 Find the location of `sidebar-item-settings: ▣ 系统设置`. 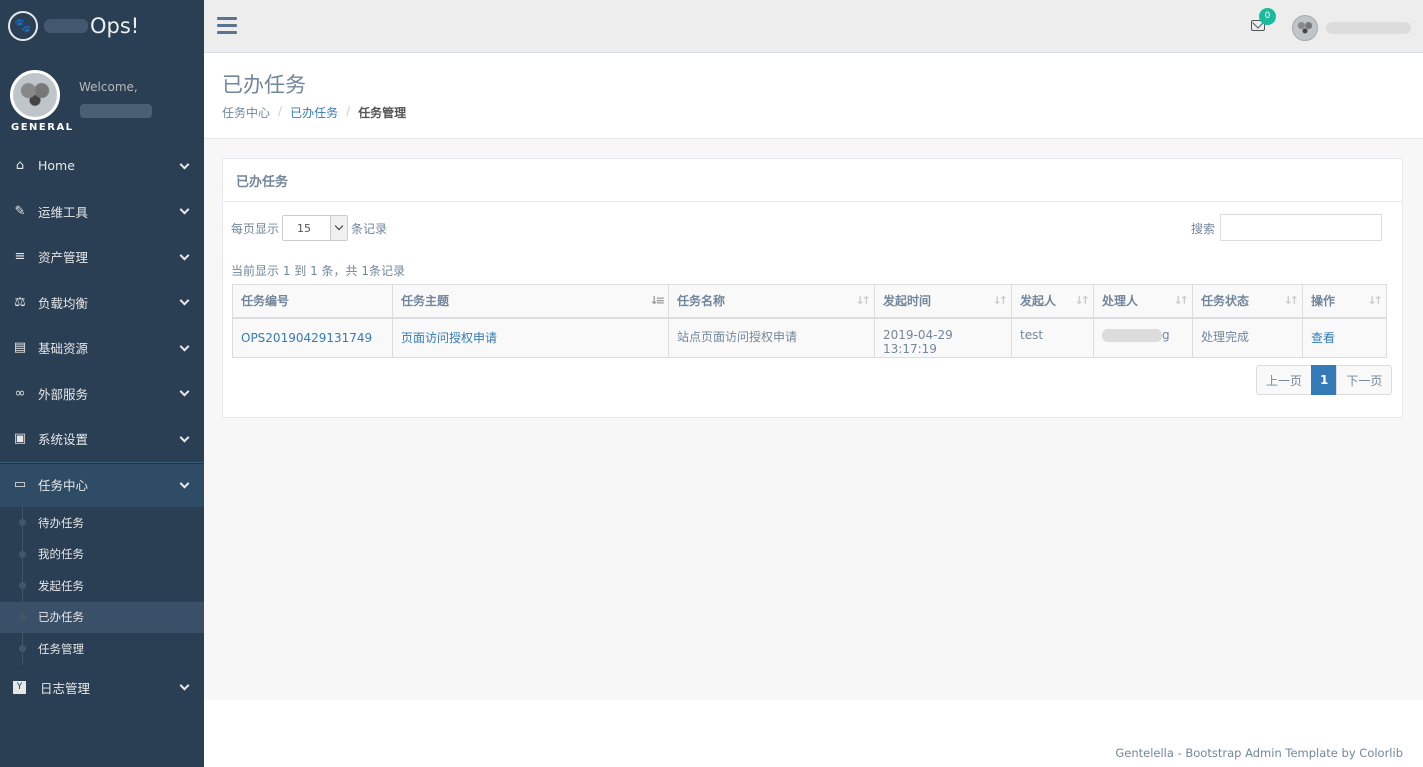

sidebar-item-settings: ▣ 系统设置 is located at coordinates (102, 439).